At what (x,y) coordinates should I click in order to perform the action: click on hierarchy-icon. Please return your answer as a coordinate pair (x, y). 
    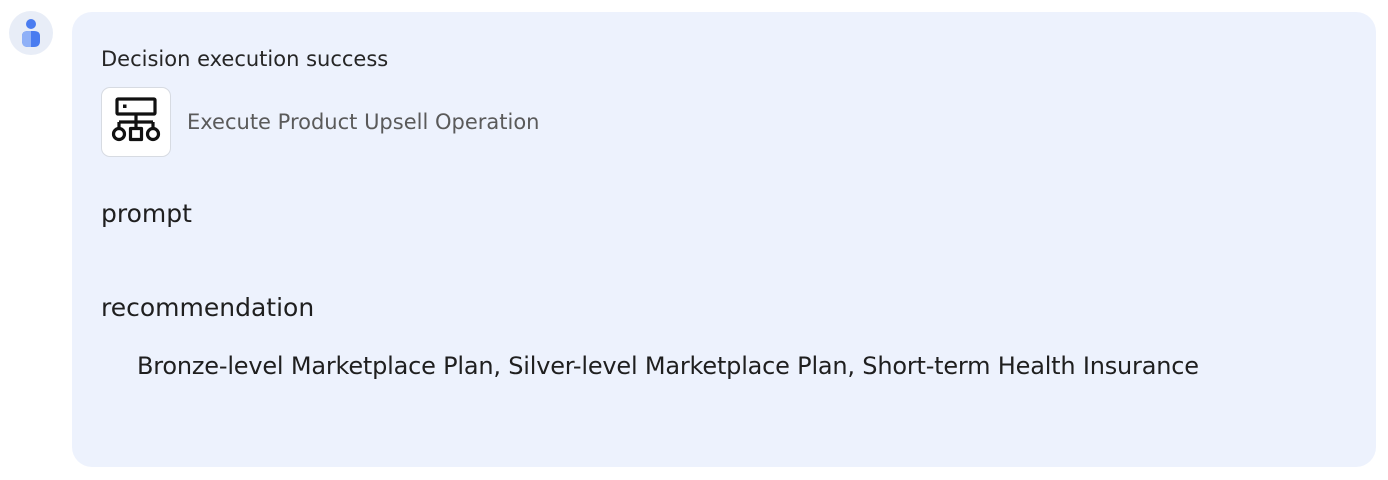
    Looking at the image, I should click on (136, 122).